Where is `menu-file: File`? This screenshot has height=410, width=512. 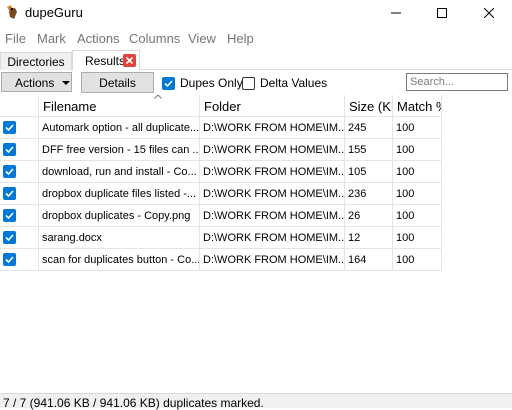
menu-file: File is located at coordinates (15, 38).